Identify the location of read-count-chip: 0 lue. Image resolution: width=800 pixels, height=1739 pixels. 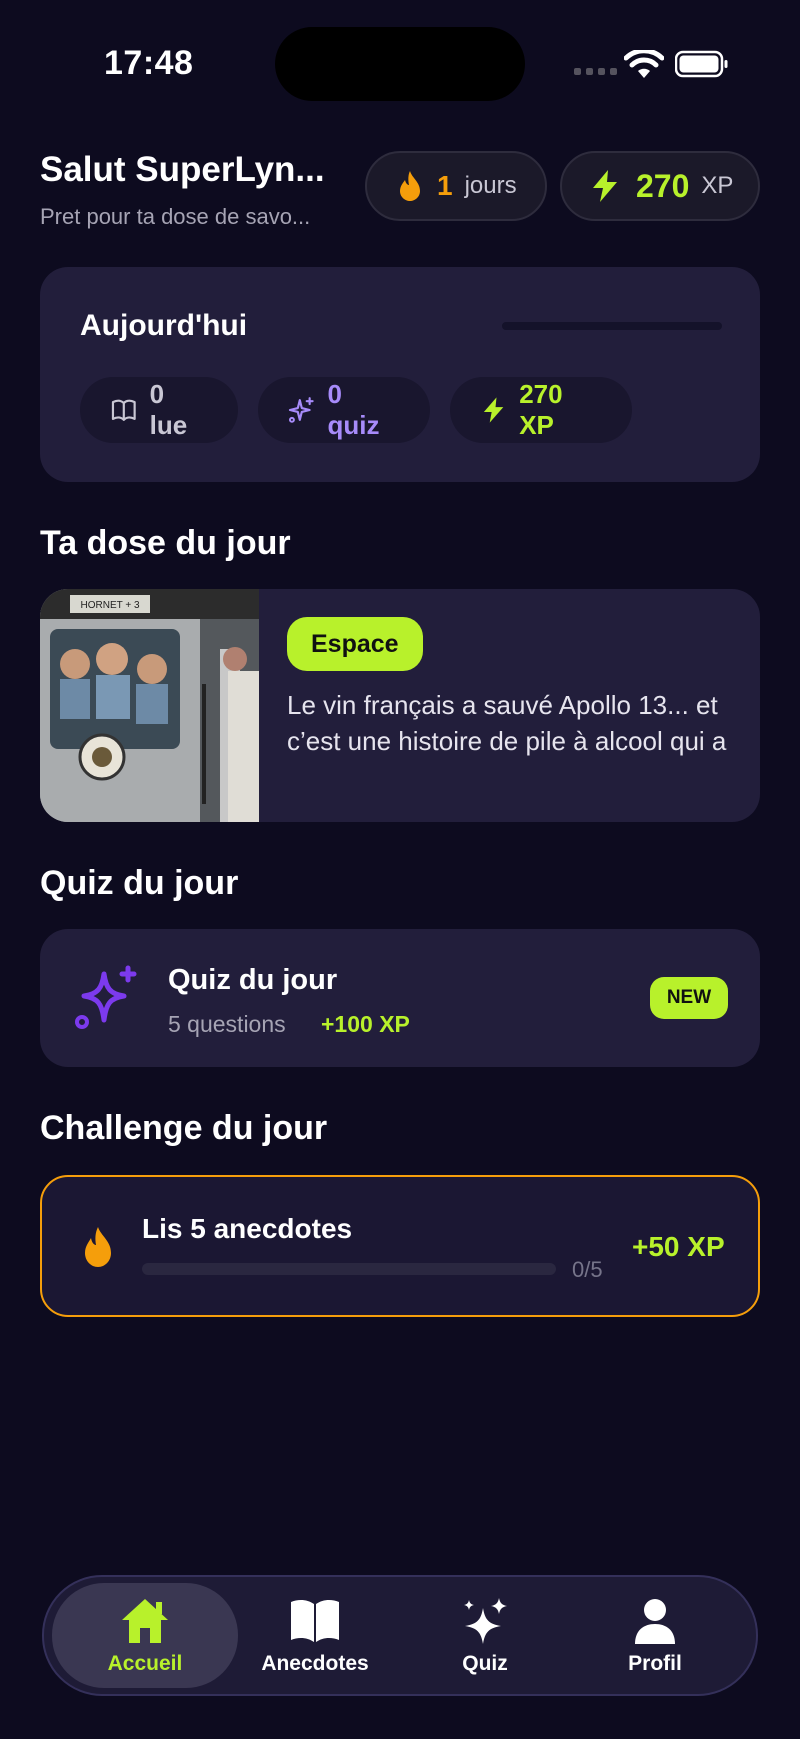
(159, 410).